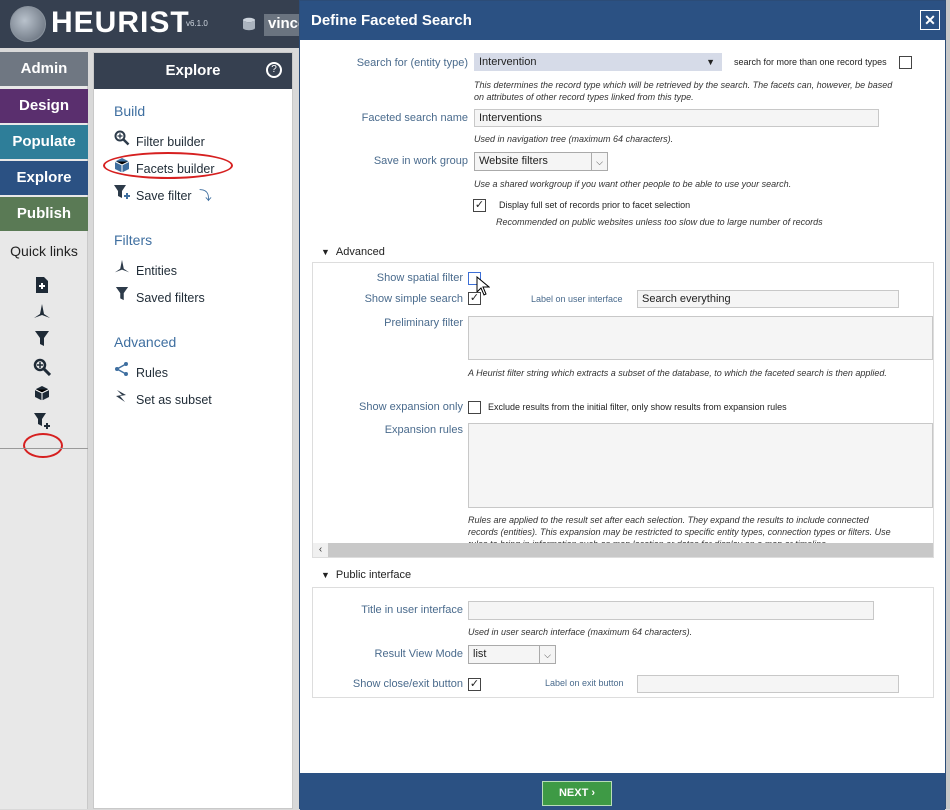 The image size is (950, 810). I want to click on view-mode-label: Result View Mode, so click(418, 654).